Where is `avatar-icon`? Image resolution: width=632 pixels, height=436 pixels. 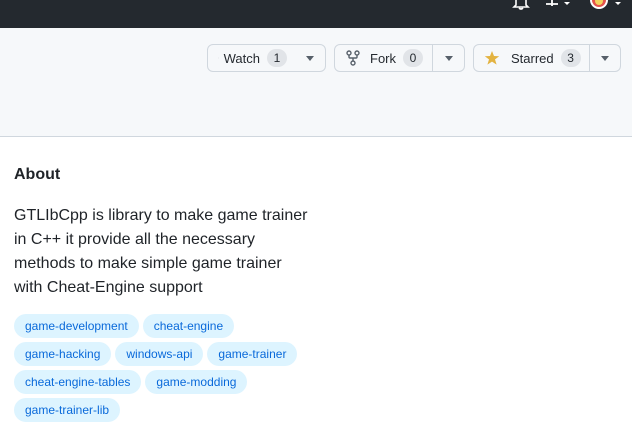
avatar-icon is located at coordinates (610, 5).